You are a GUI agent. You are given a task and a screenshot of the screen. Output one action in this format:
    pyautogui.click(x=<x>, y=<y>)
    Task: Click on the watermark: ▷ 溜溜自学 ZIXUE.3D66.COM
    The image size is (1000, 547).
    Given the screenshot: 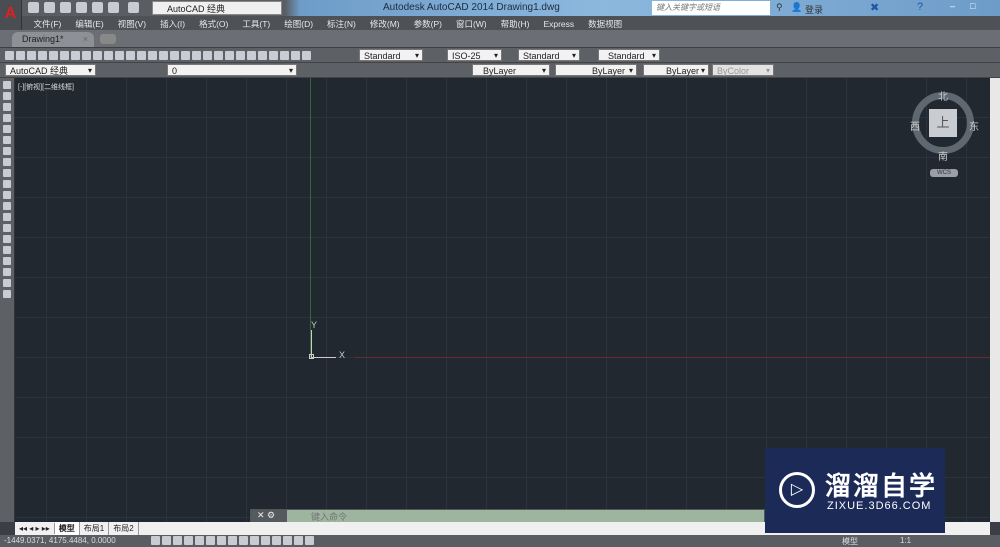 What is the action you would take?
    pyautogui.click(x=855, y=490)
    